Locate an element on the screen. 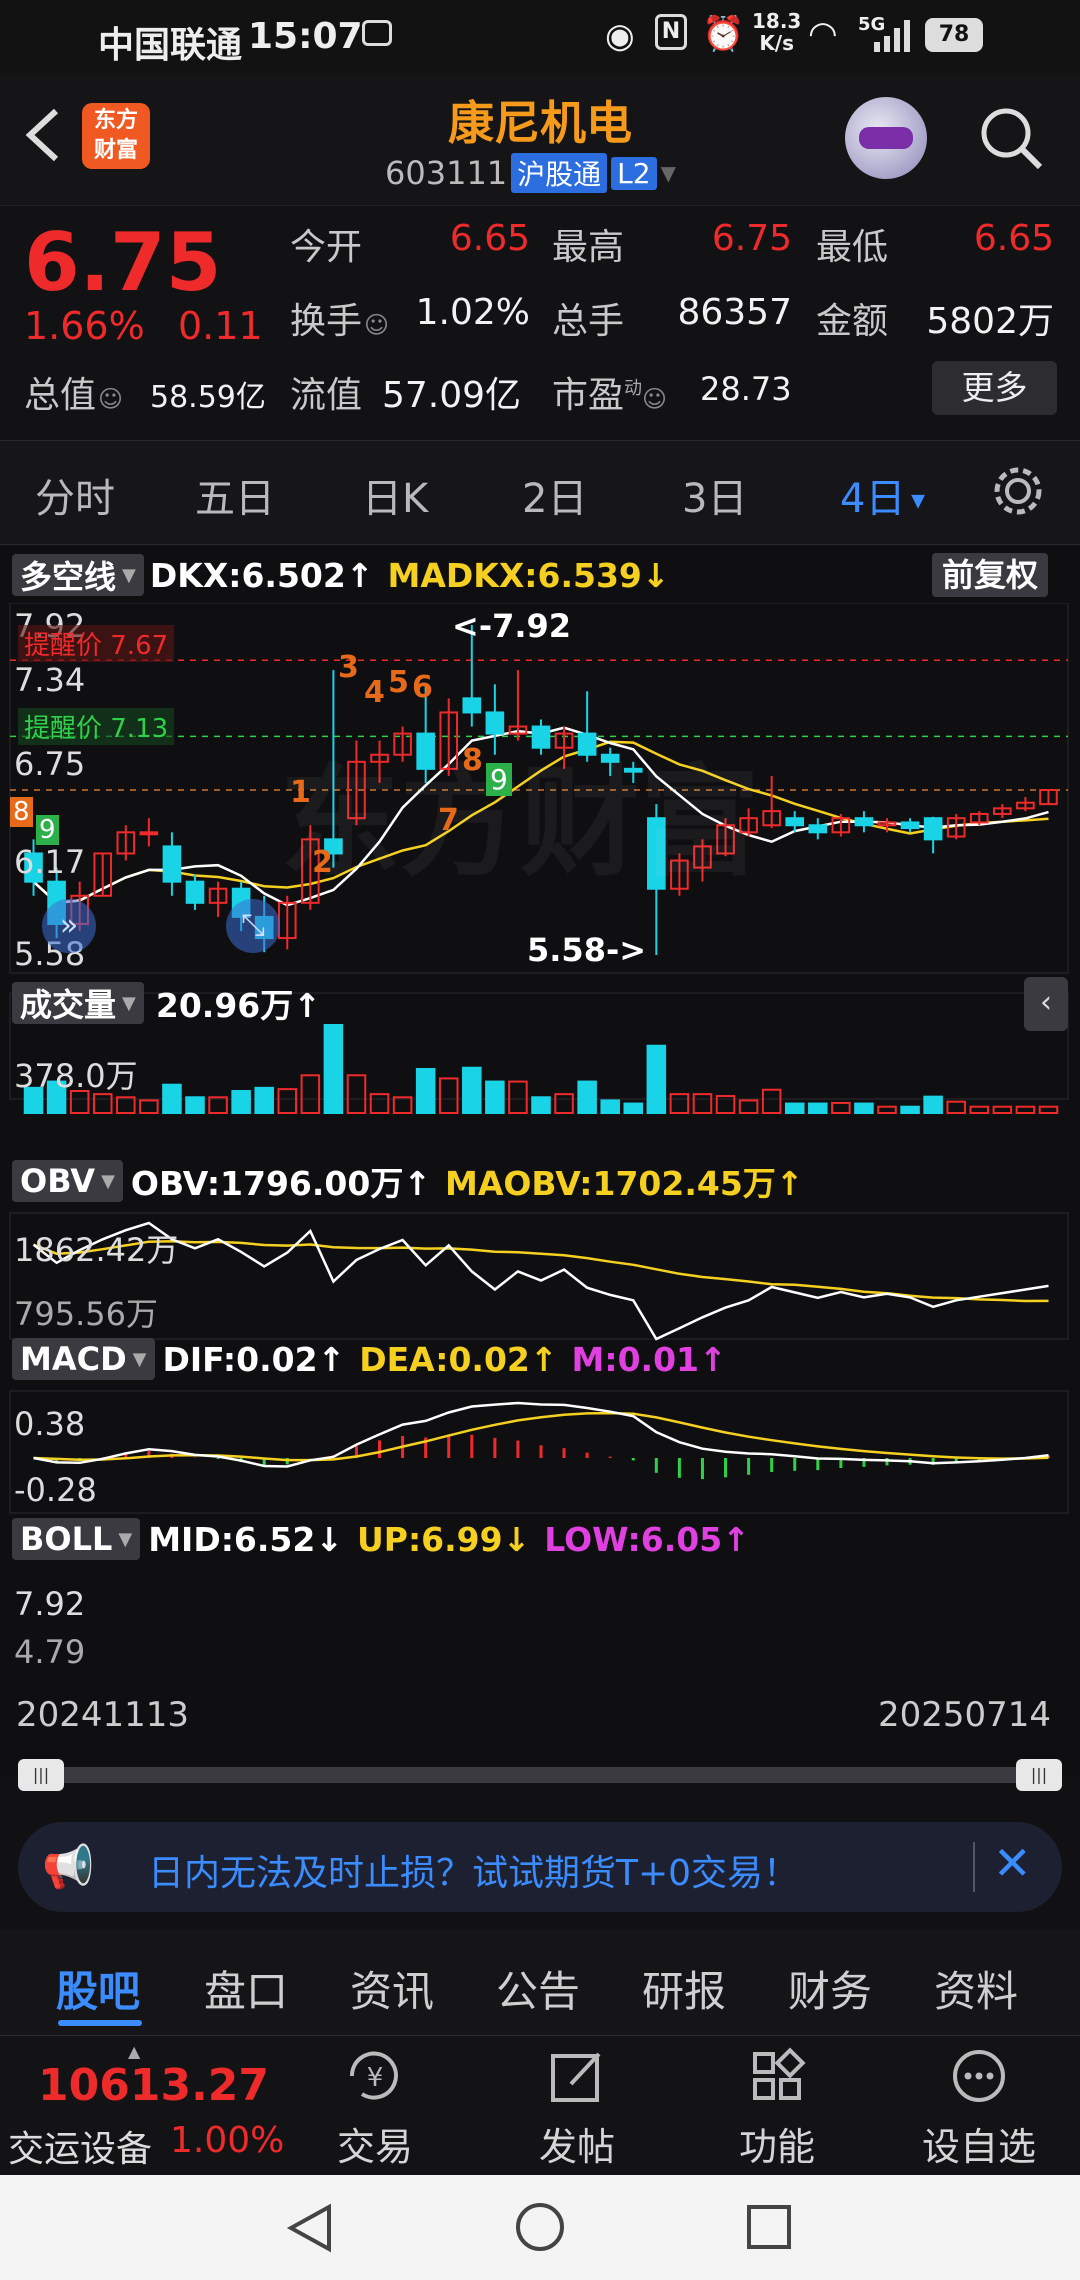 The height and width of the screenshot is (2280, 1080). net-speed: 18.3 K/s is located at coordinates (777, 32).